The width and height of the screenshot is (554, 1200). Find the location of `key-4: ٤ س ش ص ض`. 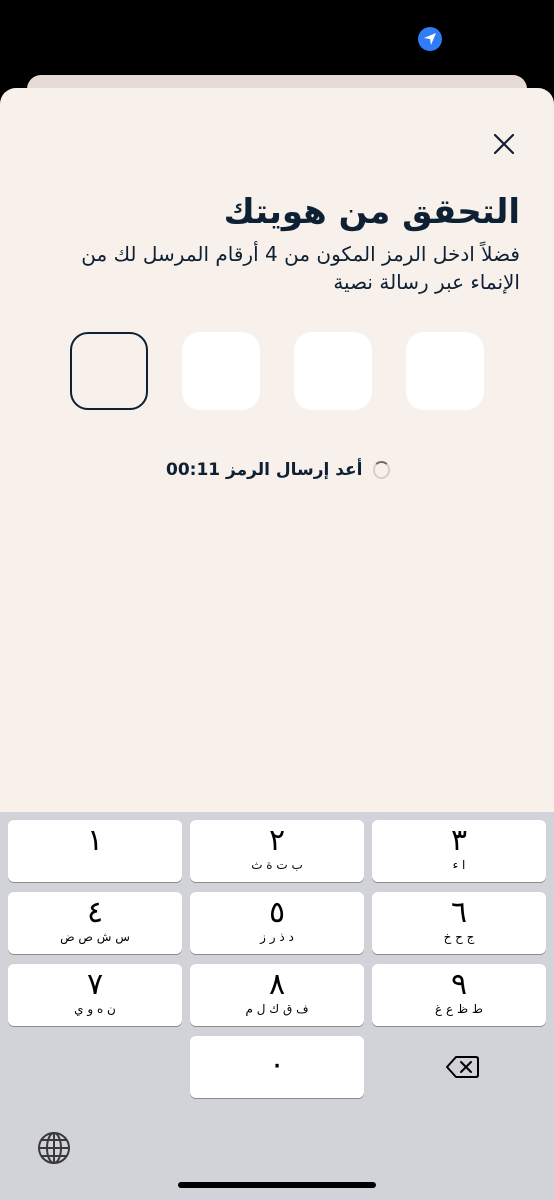

key-4: ٤ س ش ص ض is located at coordinates (95, 923).